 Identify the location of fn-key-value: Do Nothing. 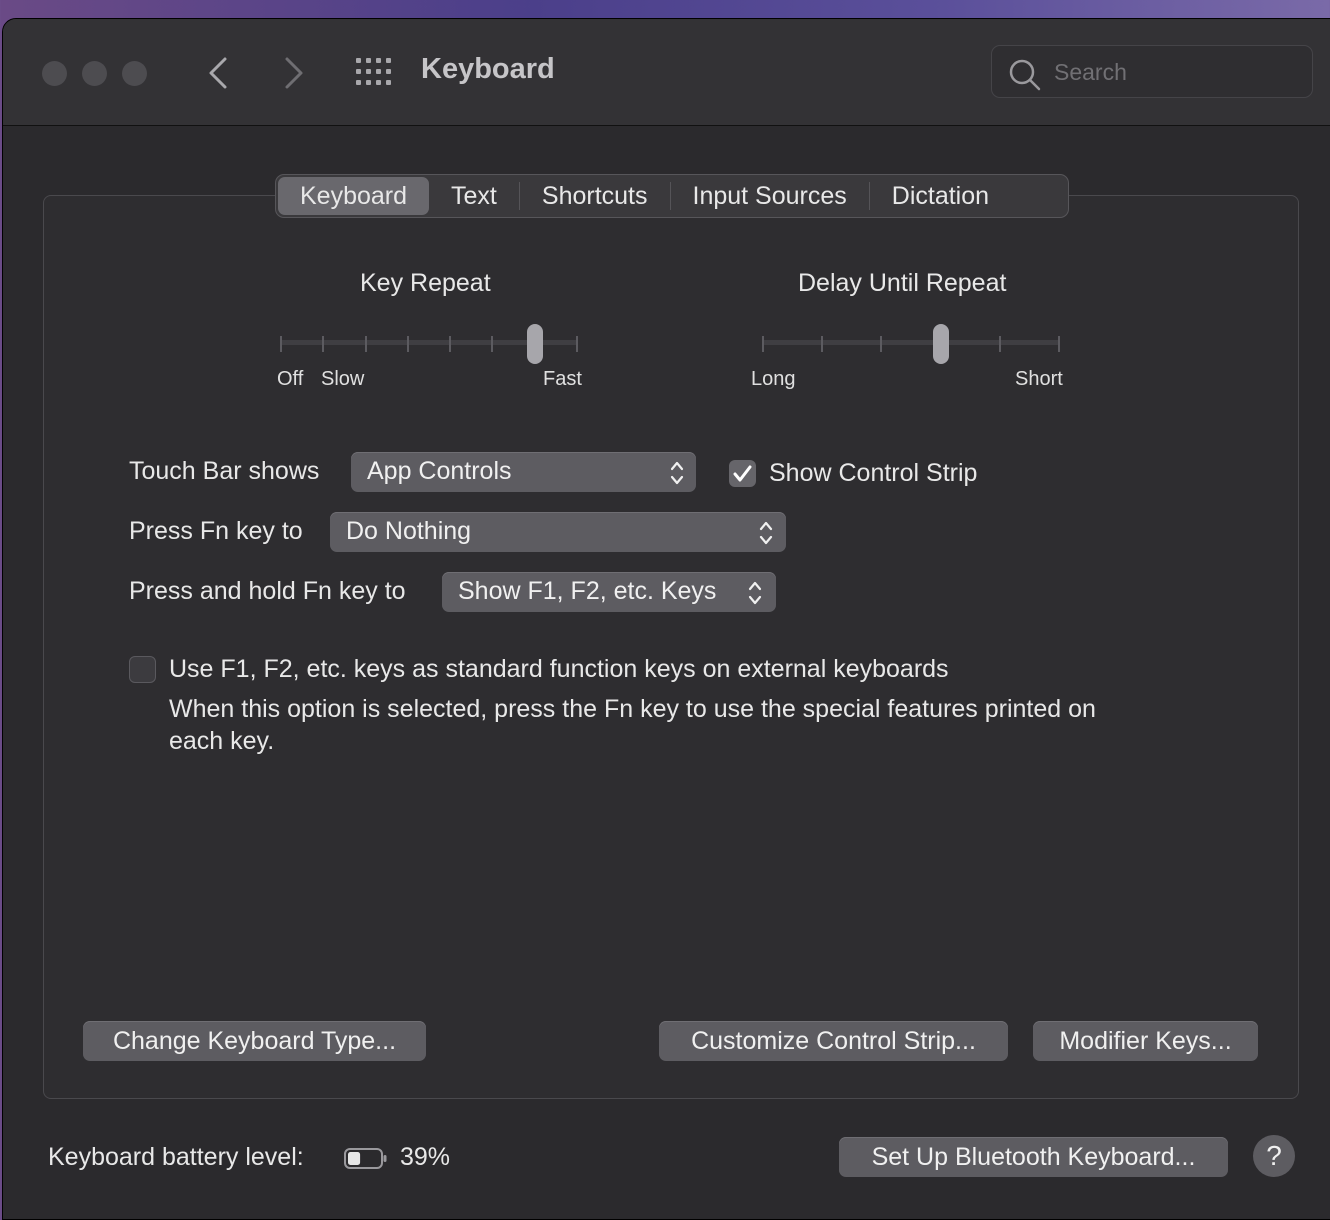
(409, 531).